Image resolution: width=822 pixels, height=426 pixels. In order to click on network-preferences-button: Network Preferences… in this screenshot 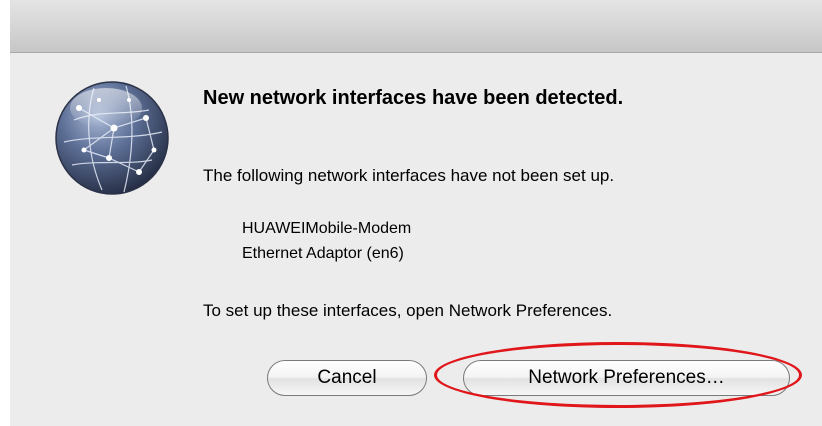, I will do `click(626, 378)`.